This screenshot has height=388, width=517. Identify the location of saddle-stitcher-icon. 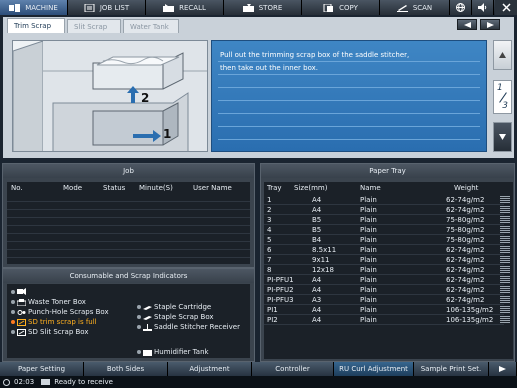
(147, 327).